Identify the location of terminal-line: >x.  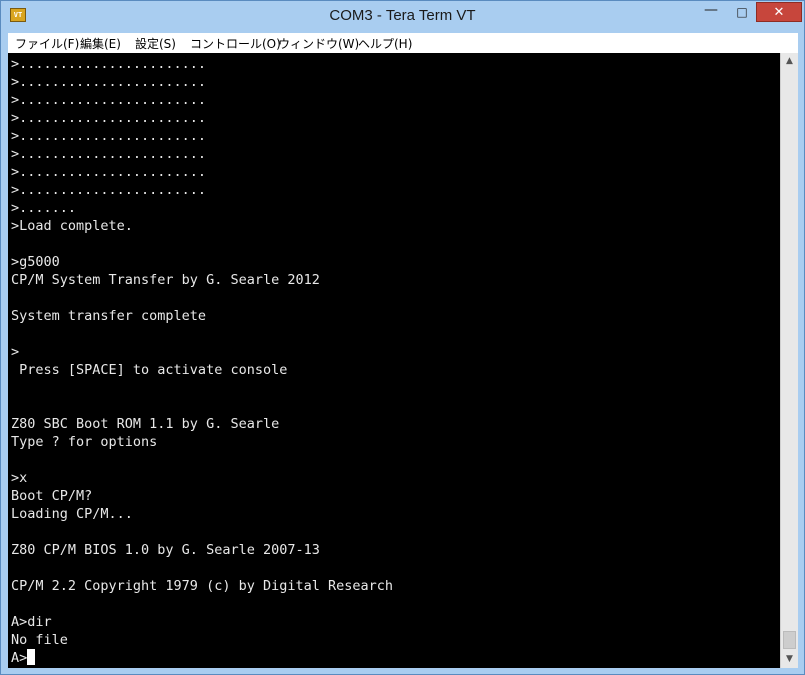
(19, 478).